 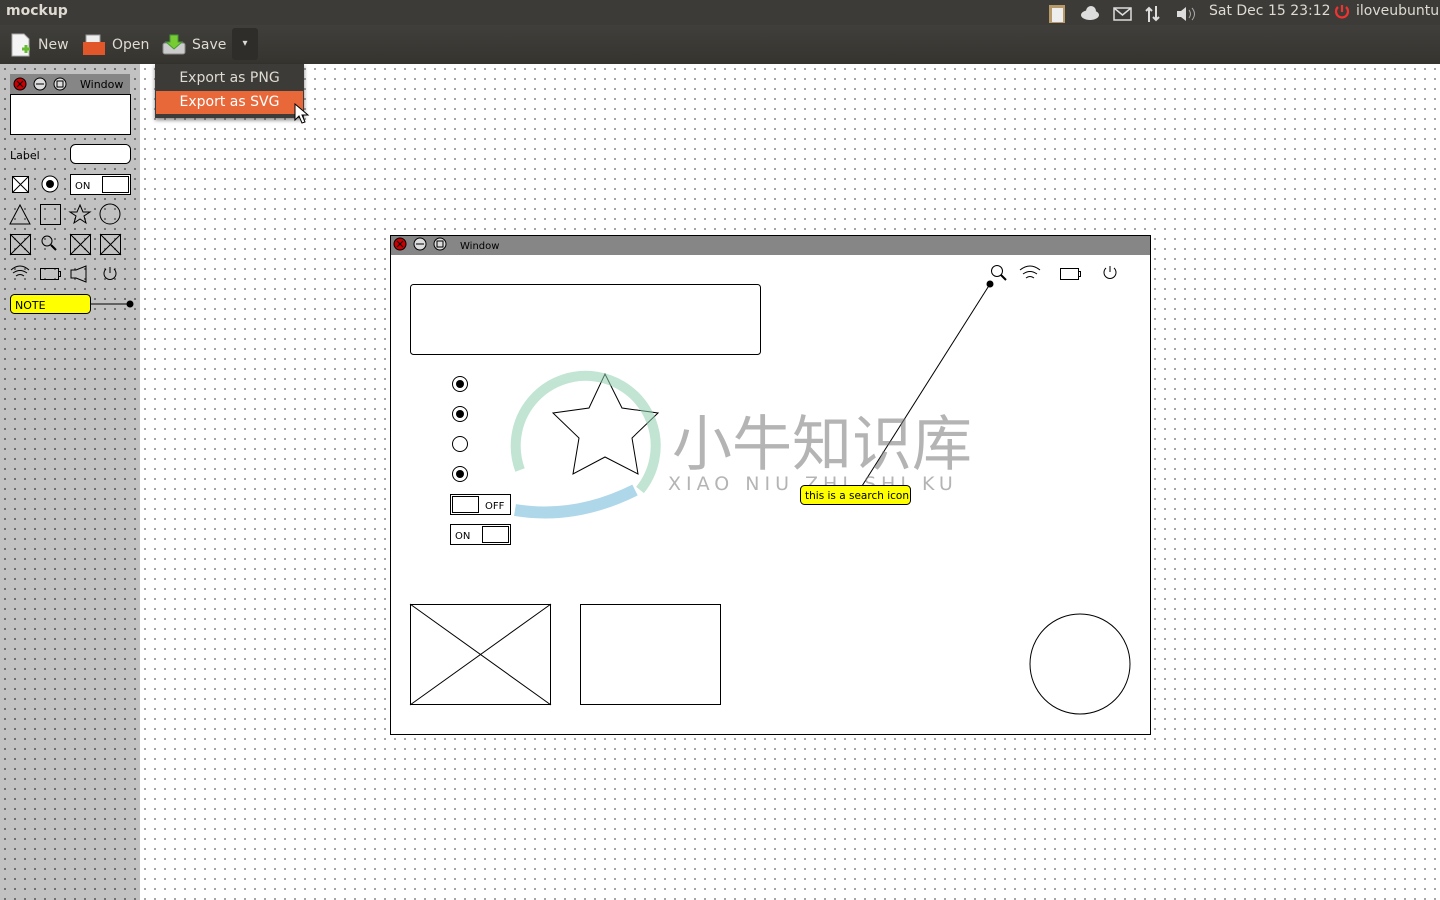 I want to click on circle-icon, so click(x=110, y=214).